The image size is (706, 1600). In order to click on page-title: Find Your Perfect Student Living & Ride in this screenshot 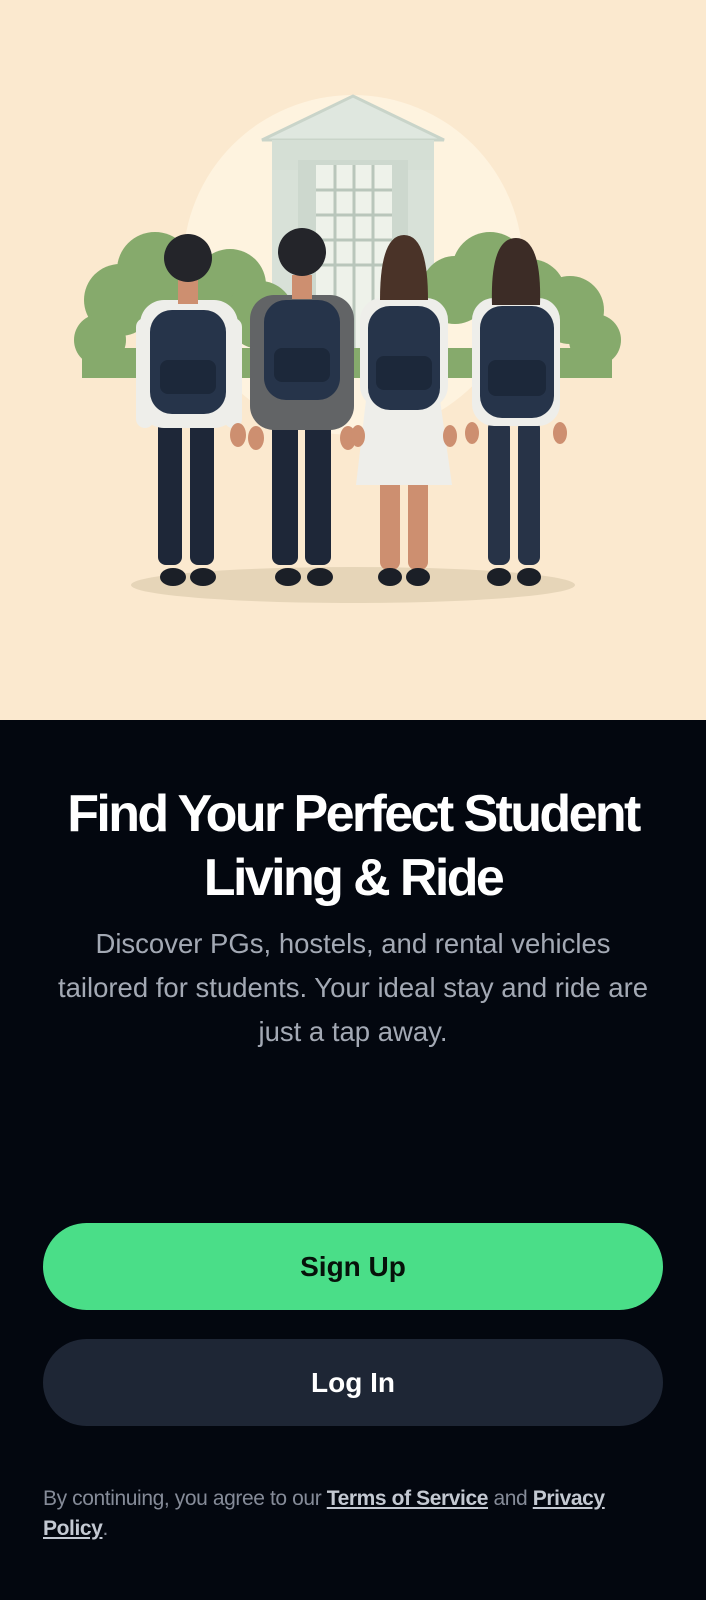, I will do `click(354, 846)`.